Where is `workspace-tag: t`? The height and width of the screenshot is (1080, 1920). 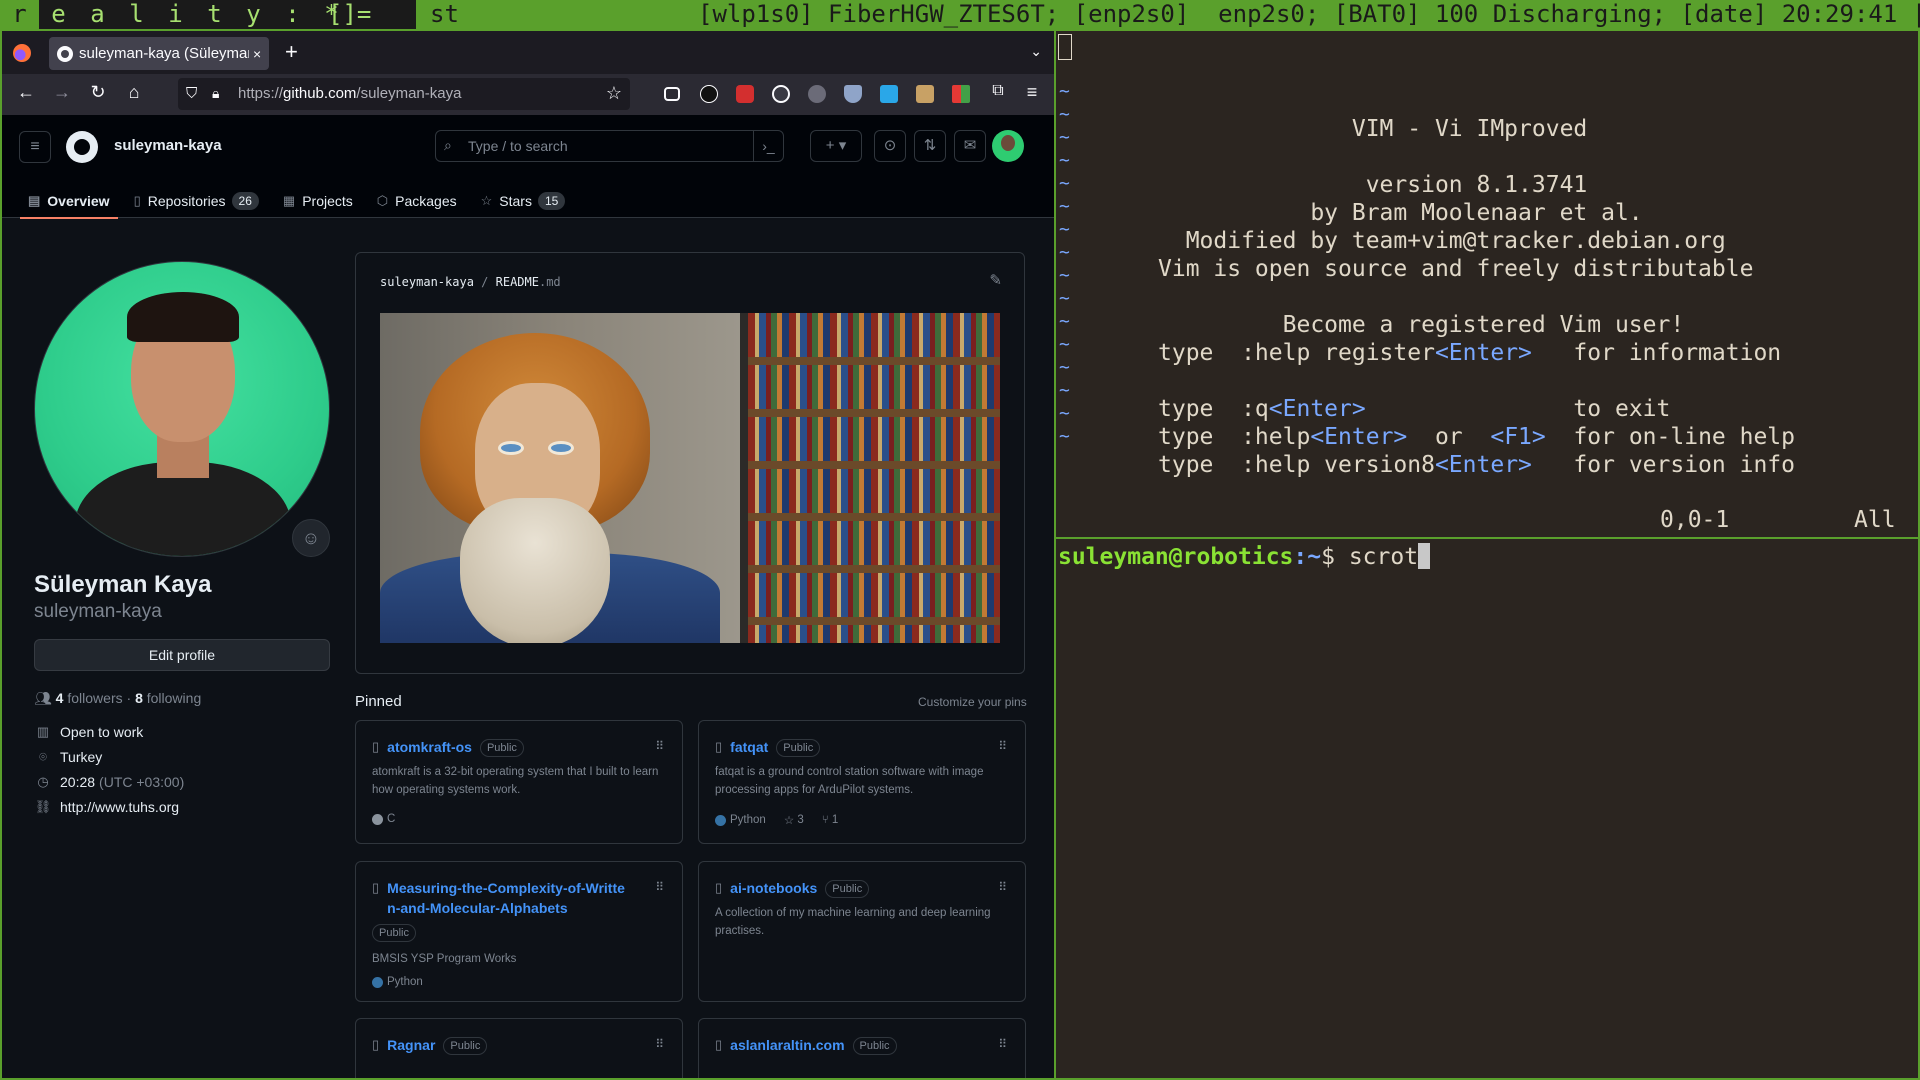 workspace-tag: t is located at coordinates (214, 14).